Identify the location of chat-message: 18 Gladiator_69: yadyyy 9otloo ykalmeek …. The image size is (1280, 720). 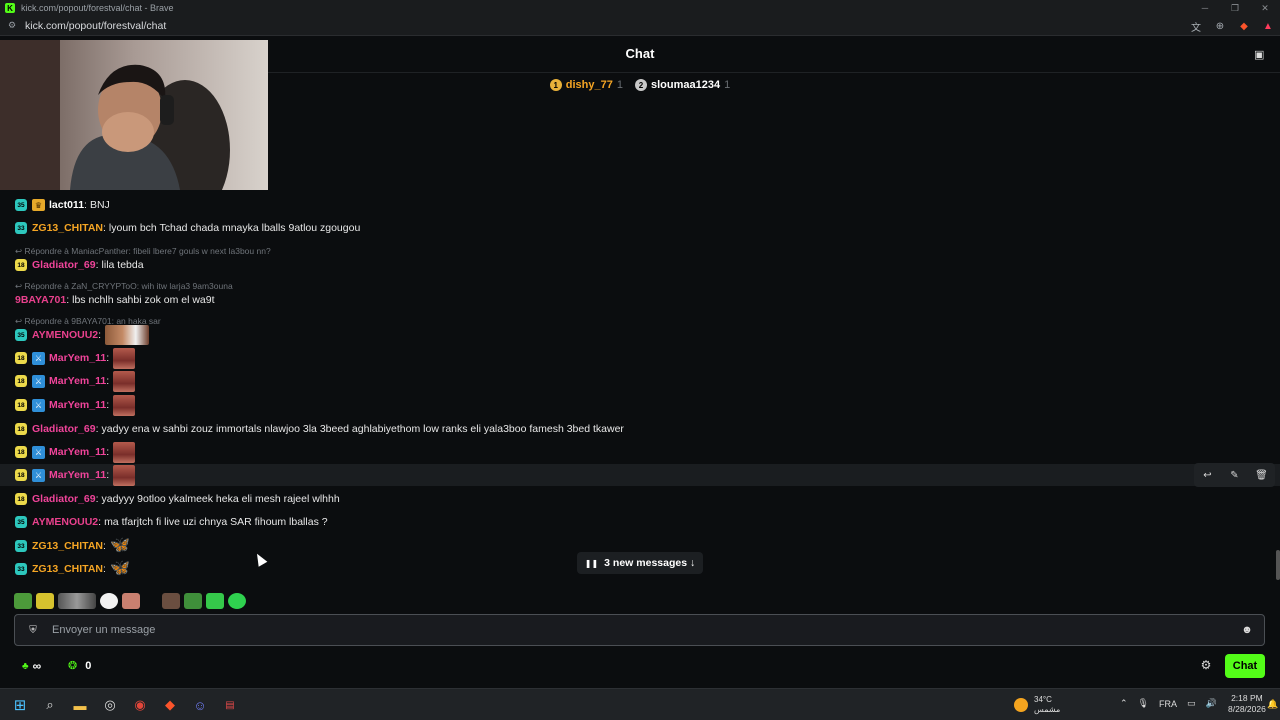
(640, 499).